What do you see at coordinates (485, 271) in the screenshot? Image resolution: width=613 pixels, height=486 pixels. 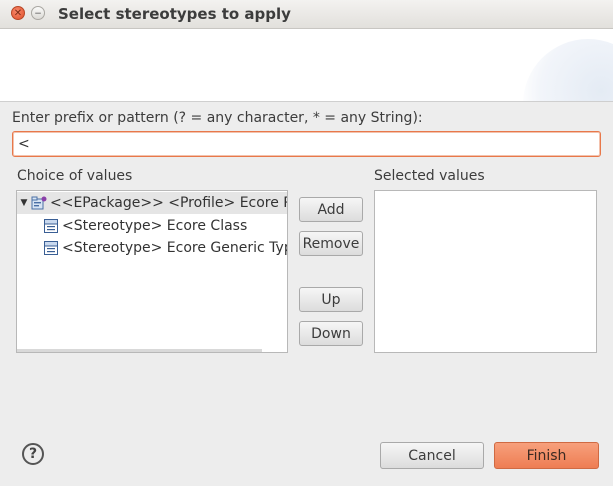 I see `selected-values-list` at bounding box center [485, 271].